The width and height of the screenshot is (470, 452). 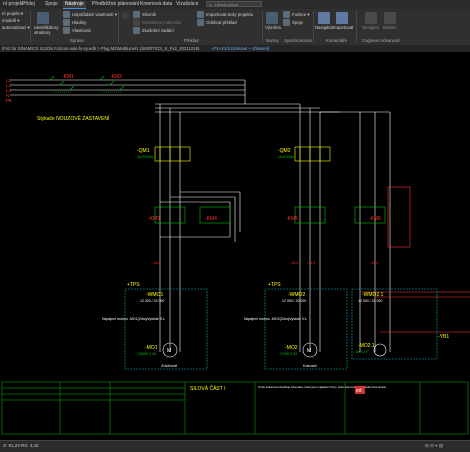 What do you see at coordinates (66, 22) in the screenshot?
I see `layers-icon` at bounding box center [66, 22].